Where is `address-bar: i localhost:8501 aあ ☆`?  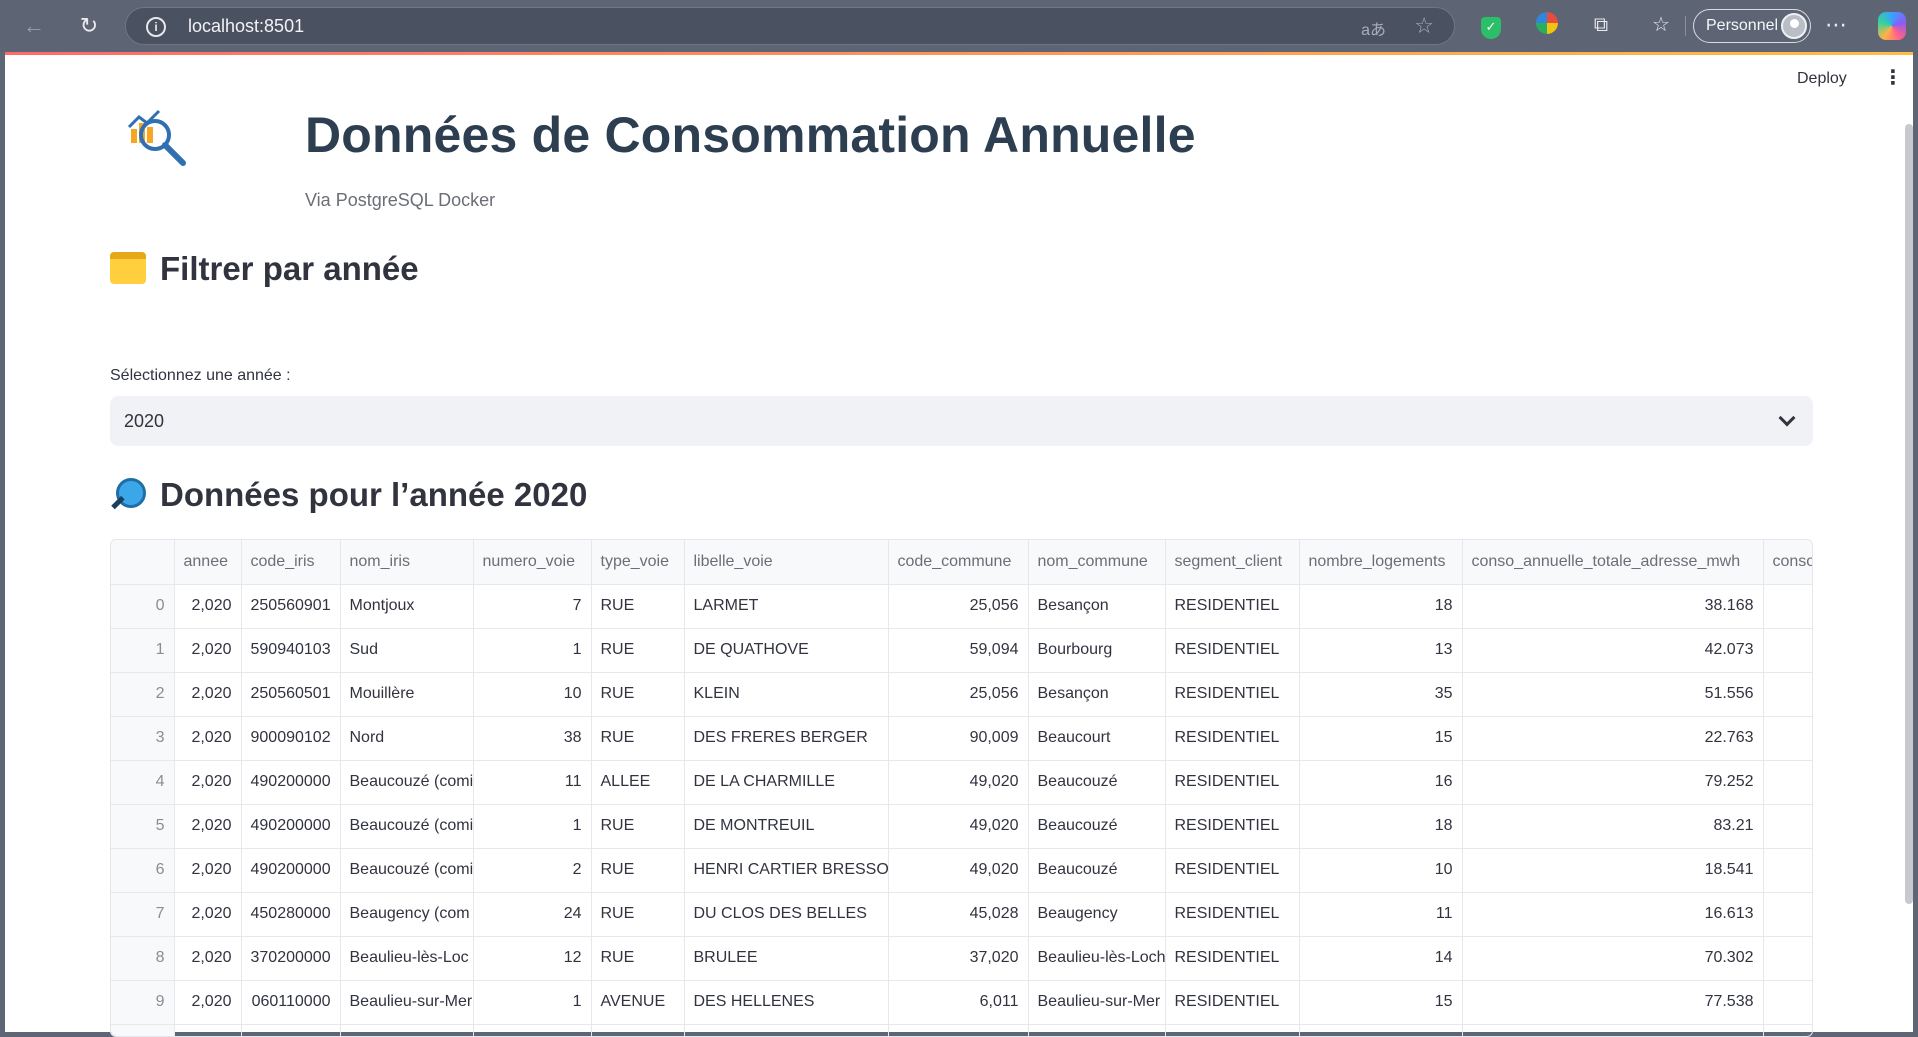 address-bar: i localhost:8501 aあ ☆ is located at coordinates (790, 26).